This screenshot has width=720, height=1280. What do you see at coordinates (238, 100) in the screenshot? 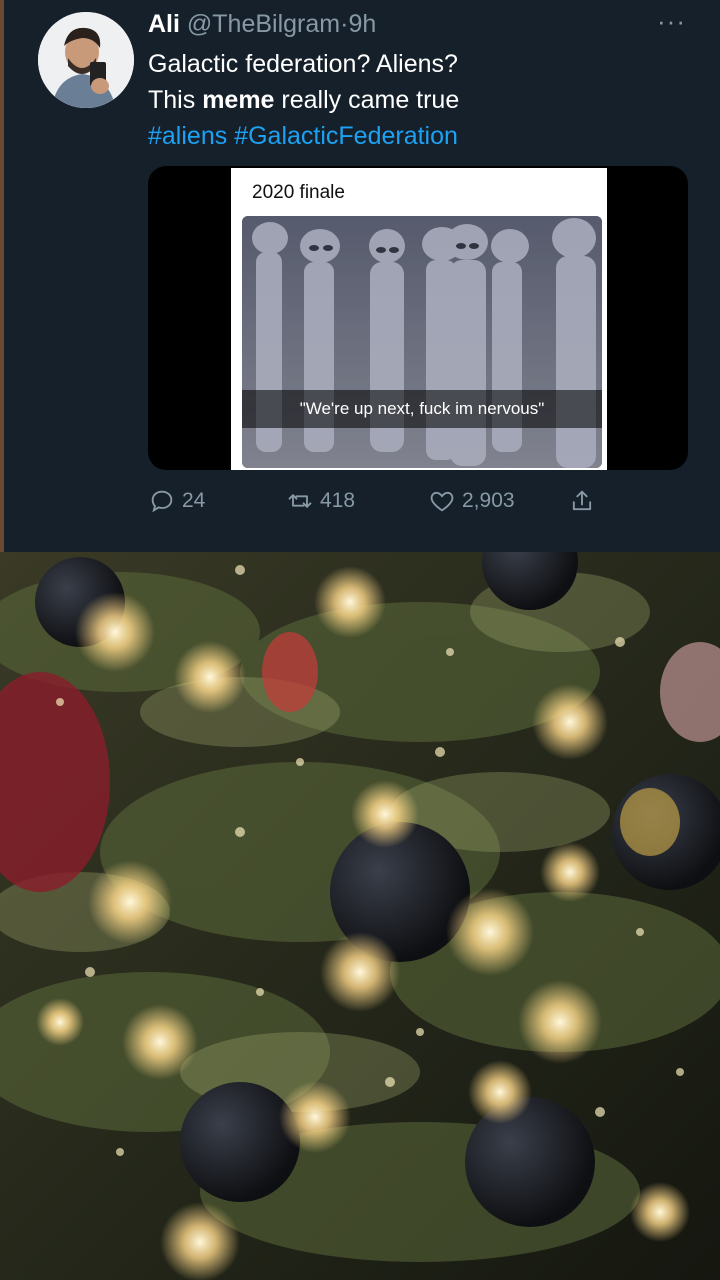
I see `text-bold: meme` at bounding box center [238, 100].